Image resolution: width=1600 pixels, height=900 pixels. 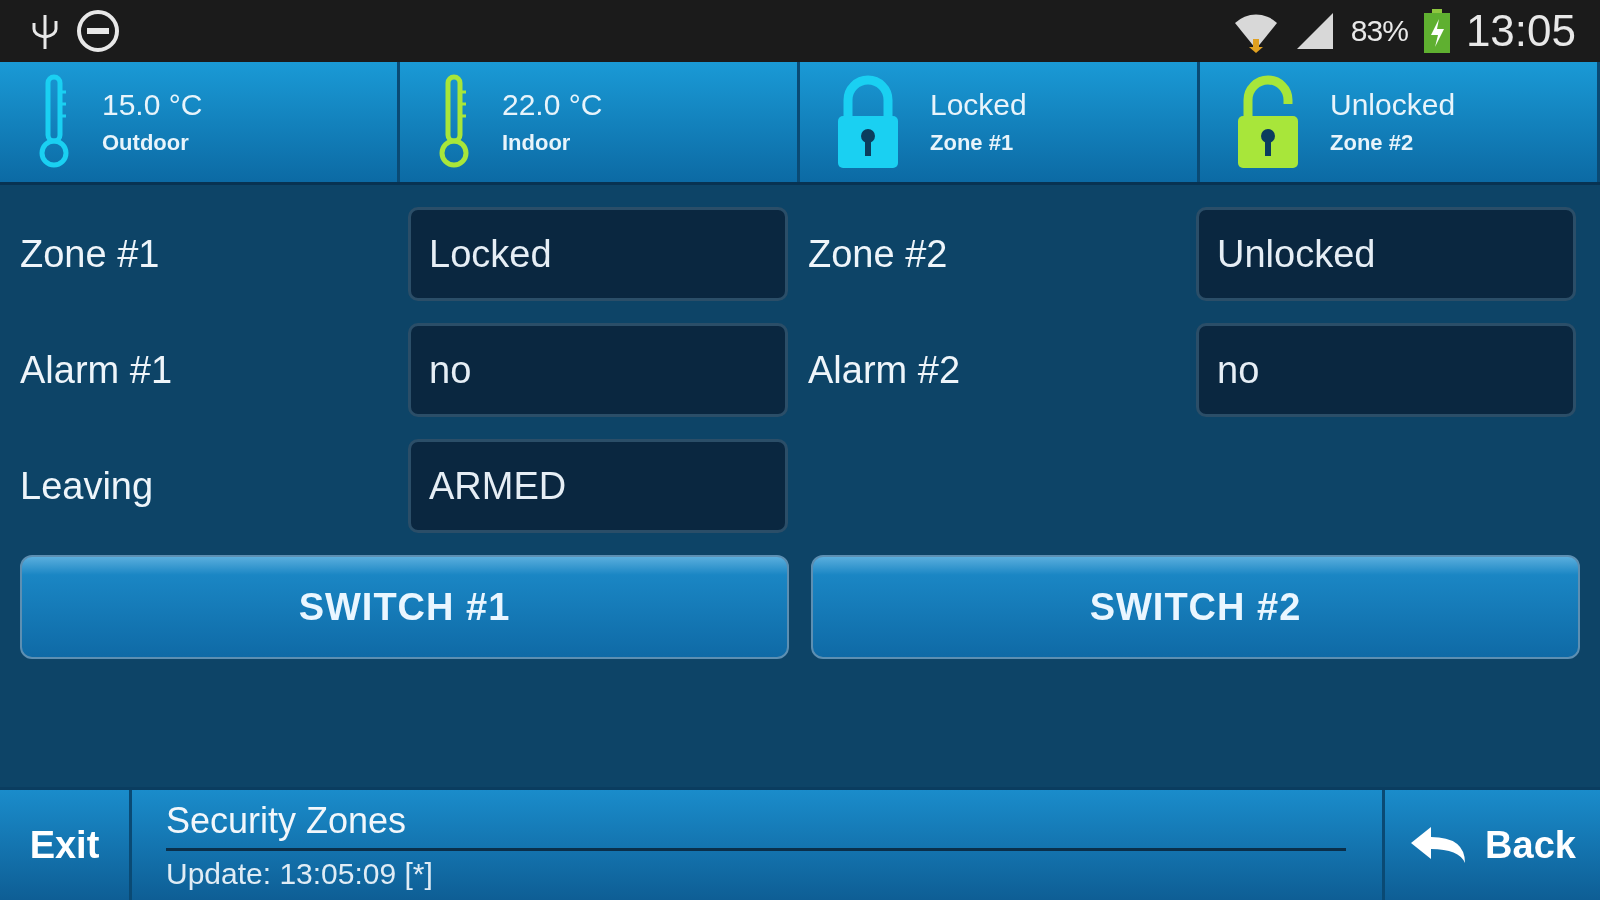 What do you see at coordinates (537, 143) in the screenshot?
I see `tile-label: Indoor` at bounding box center [537, 143].